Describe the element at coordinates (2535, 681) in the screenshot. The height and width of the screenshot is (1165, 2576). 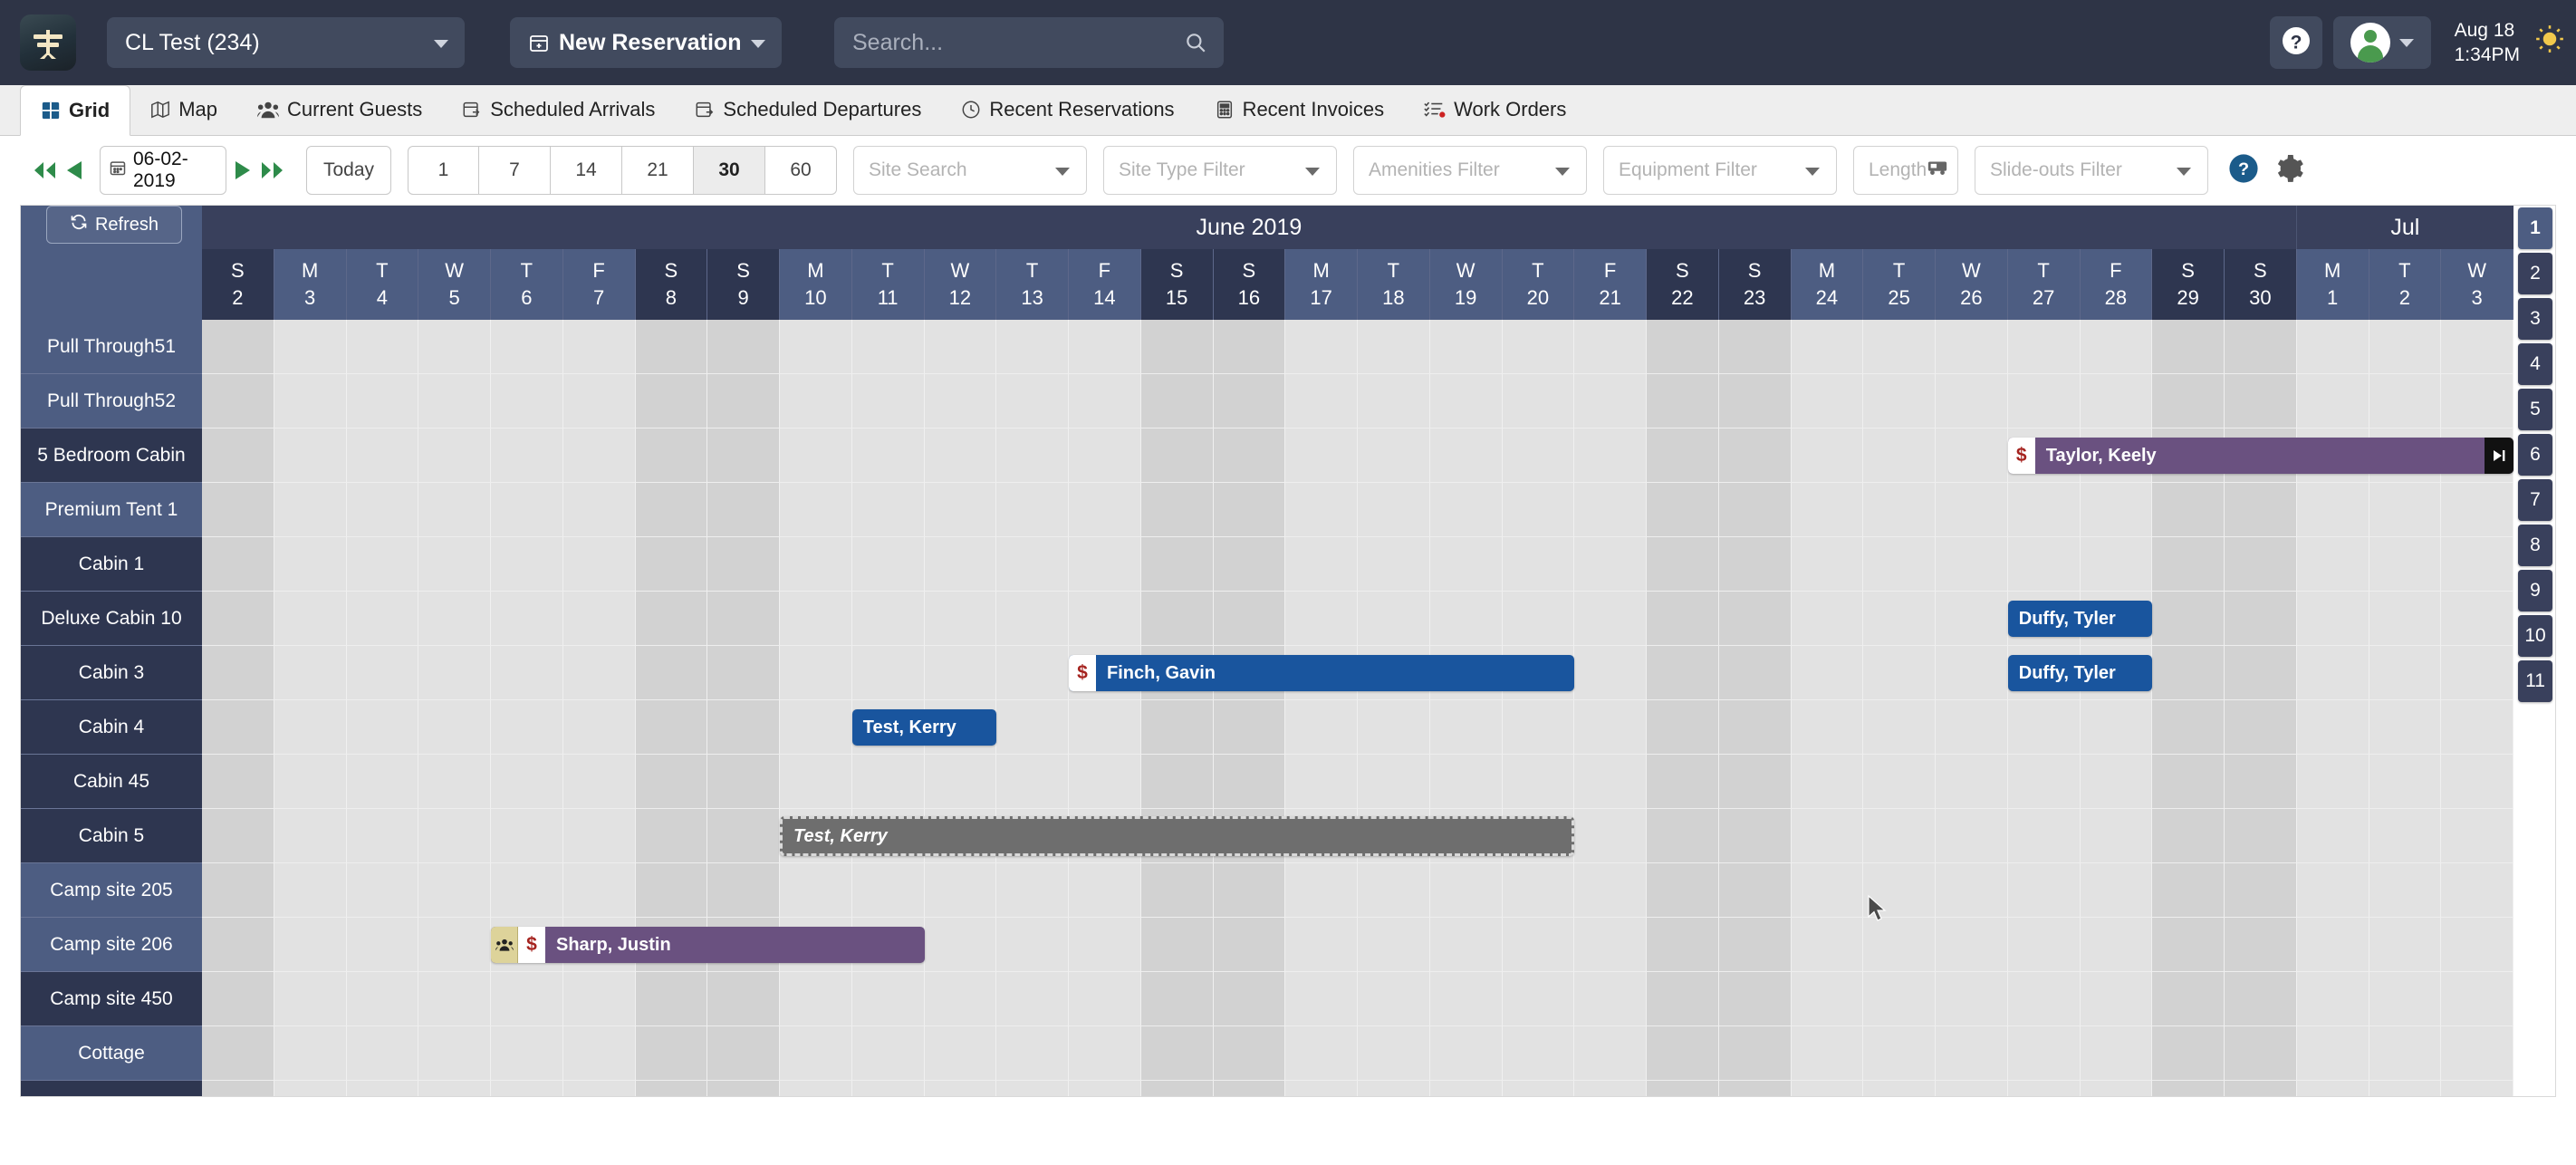
I see `mini-date-item: 11` at that location.